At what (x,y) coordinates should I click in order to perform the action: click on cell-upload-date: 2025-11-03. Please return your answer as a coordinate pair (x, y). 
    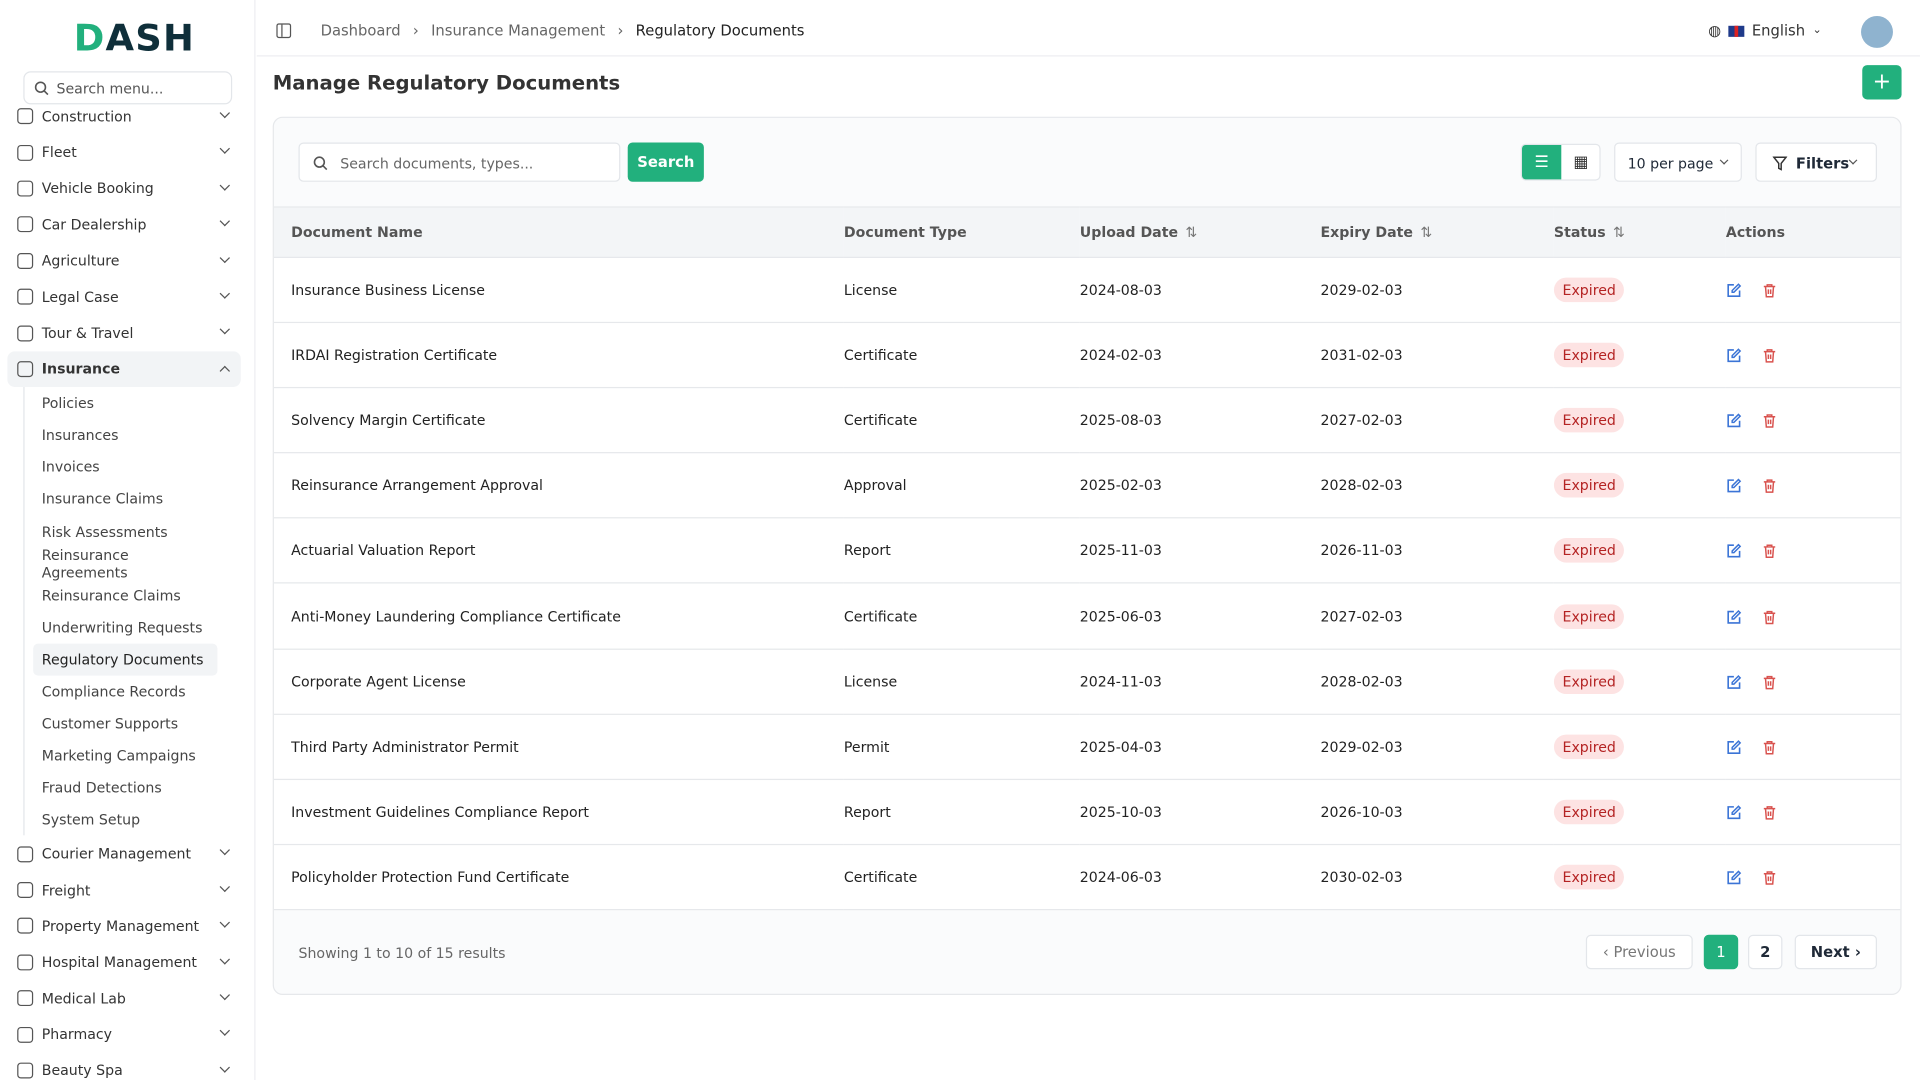
    Looking at the image, I should click on (1200, 551).